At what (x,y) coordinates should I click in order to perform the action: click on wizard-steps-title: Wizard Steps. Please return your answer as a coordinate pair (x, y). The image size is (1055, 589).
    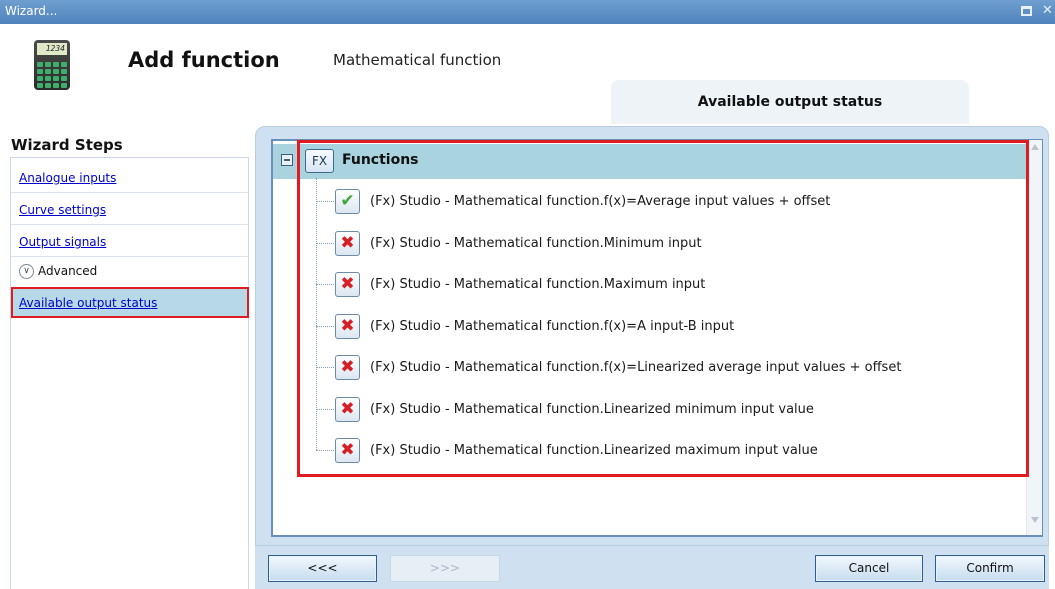
    Looking at the image, I should click on (67, 145).